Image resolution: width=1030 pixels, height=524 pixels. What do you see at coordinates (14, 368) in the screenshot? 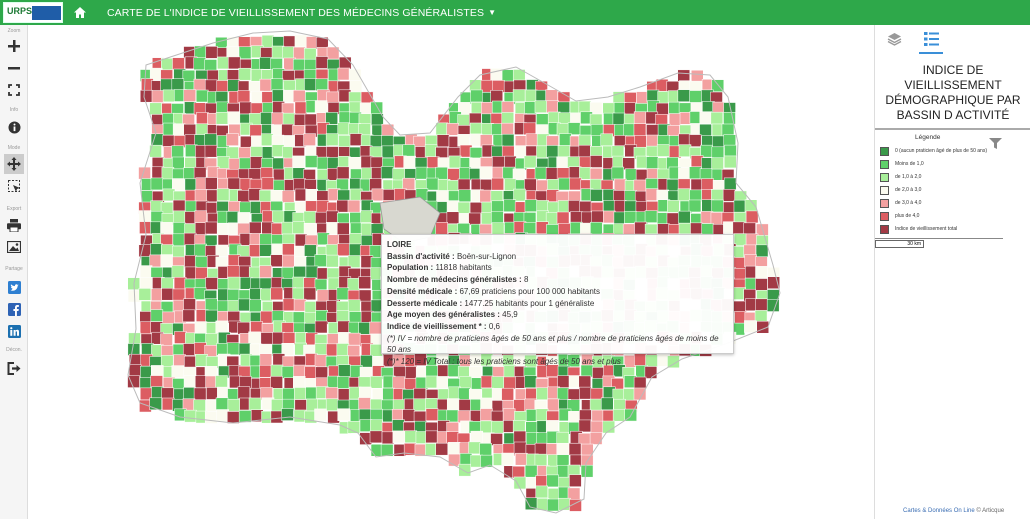
I see `logout-icon` at bounding box center [14, 368].